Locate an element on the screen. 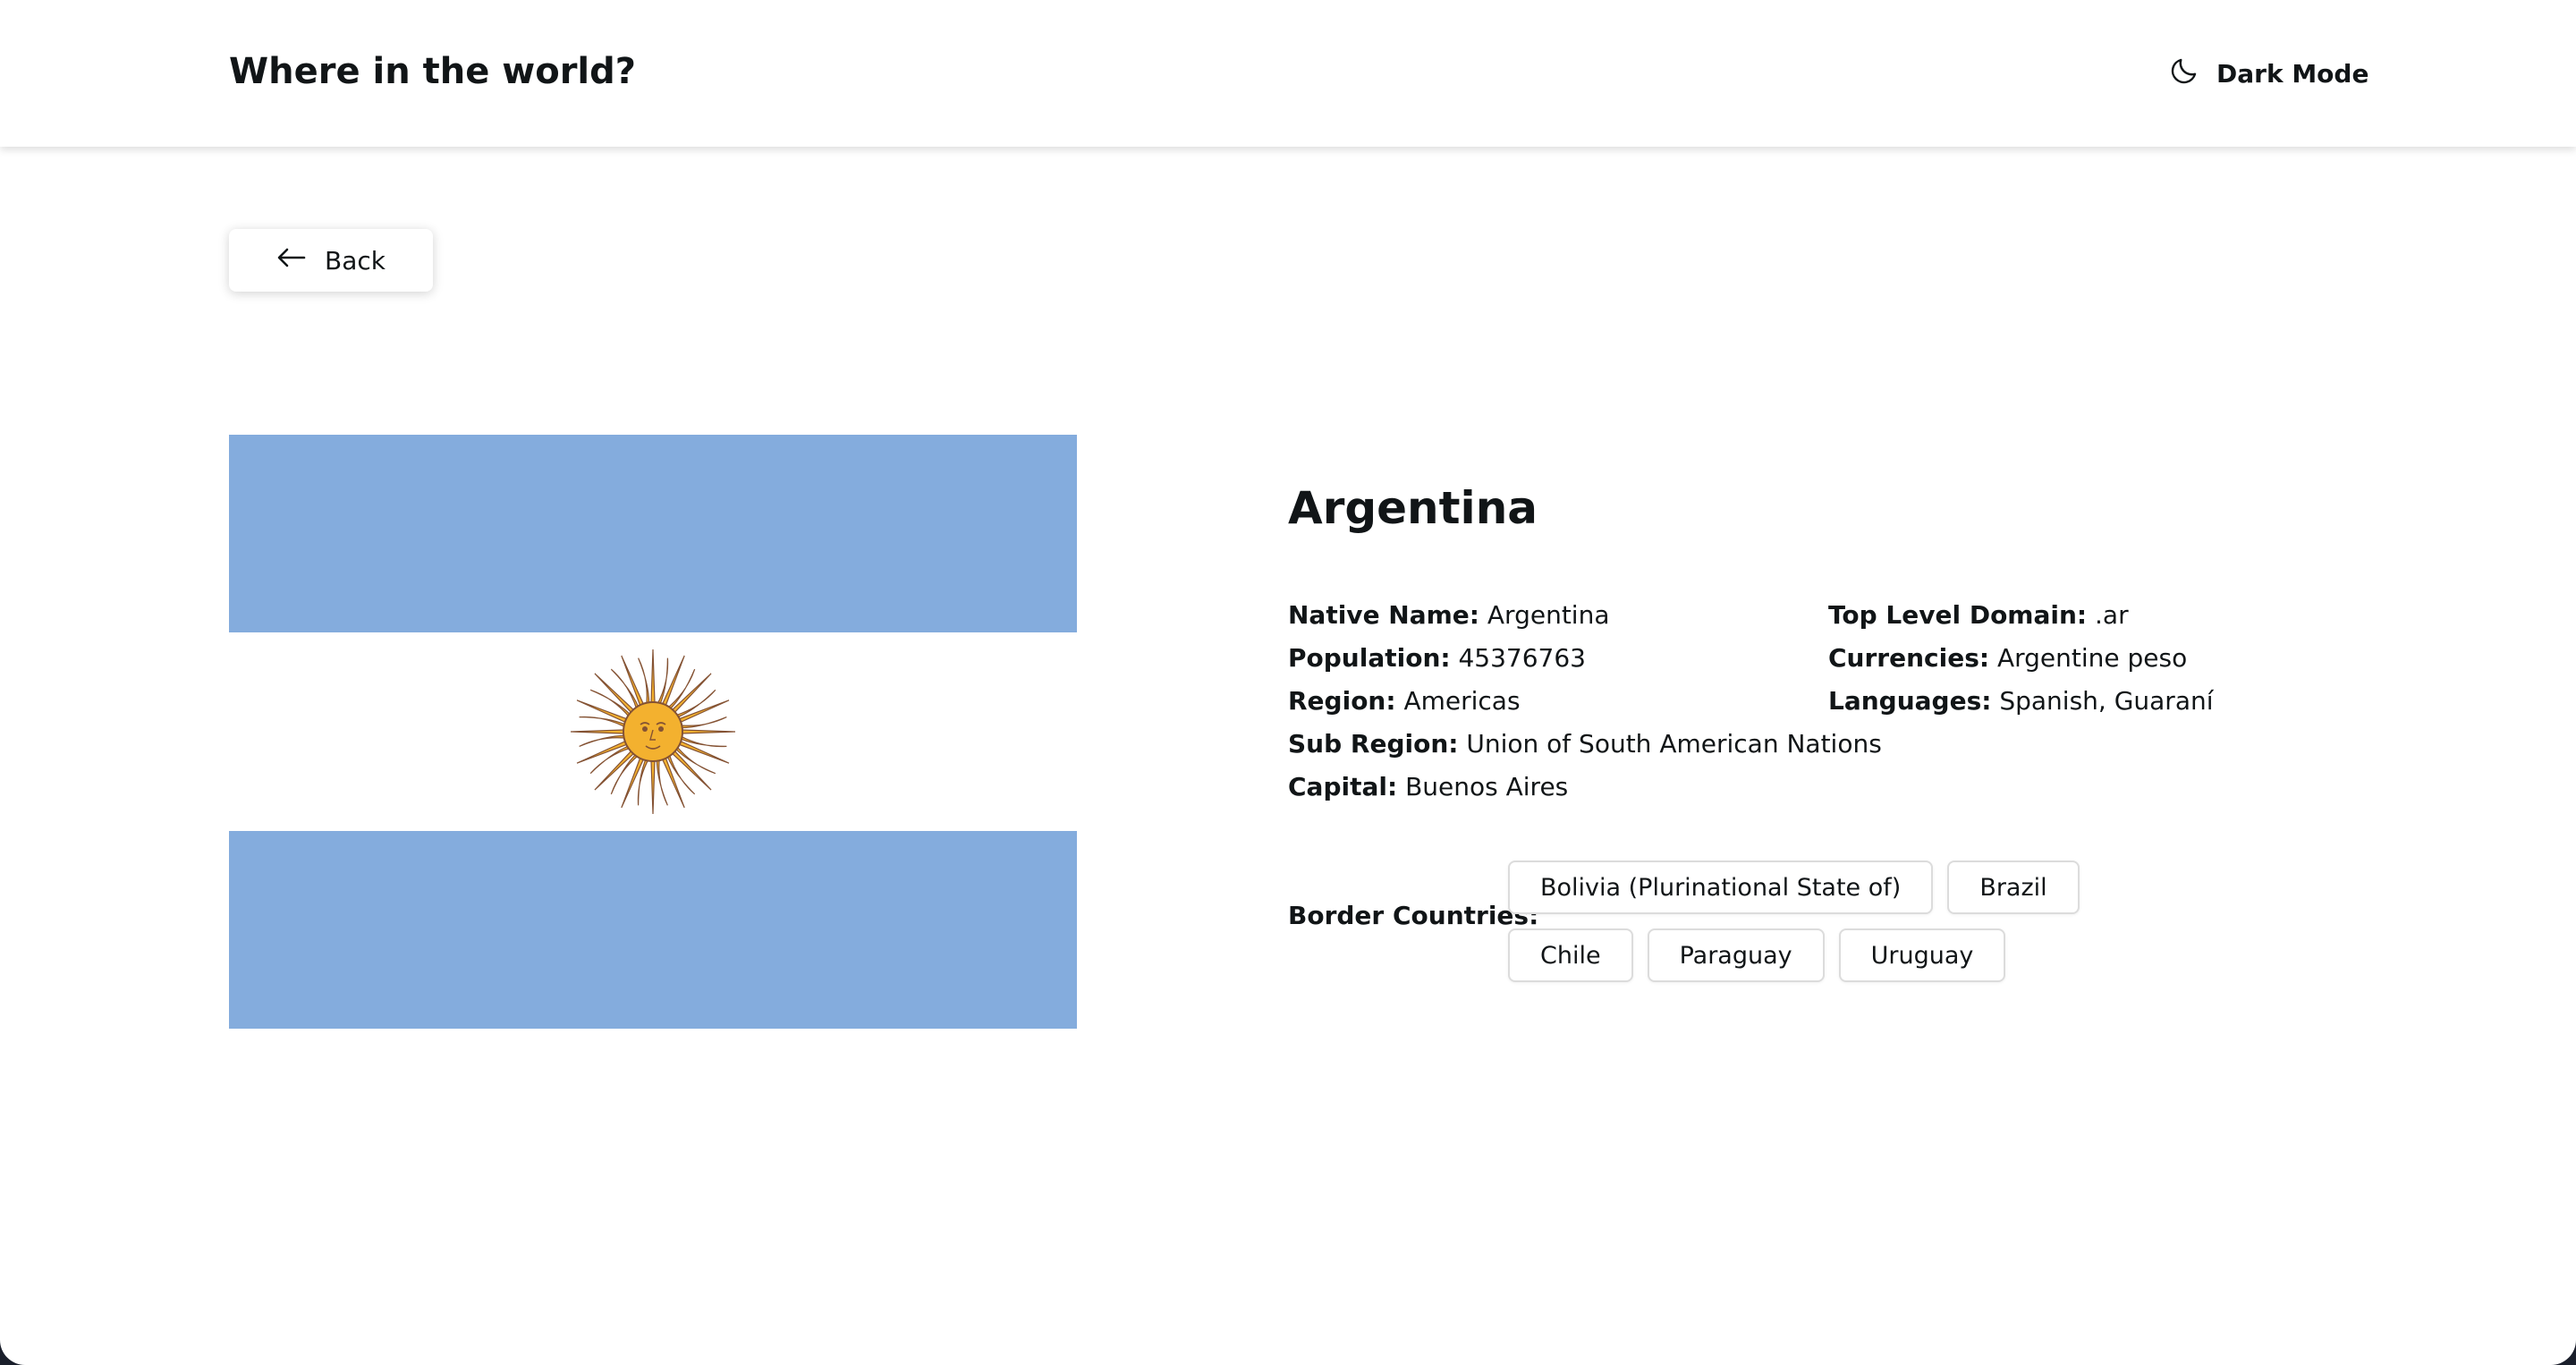 The height and width of the screenshot is (1365, 2576). arrow-left-icon is located at coordinates (291, 261).